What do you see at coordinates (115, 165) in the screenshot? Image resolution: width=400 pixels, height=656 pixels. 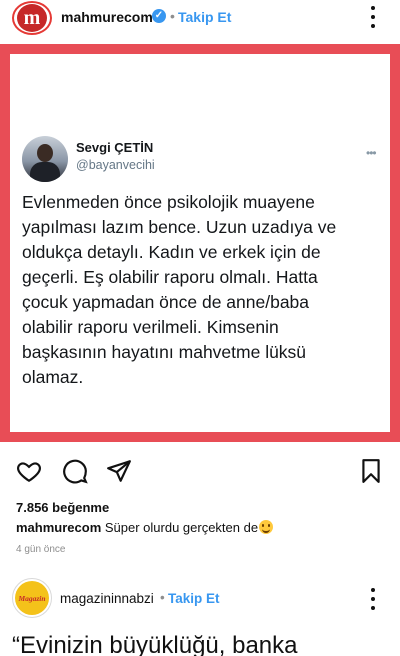 I see `tweet-author-handle: @bayanvecihi` at bounding box center [115, 165].